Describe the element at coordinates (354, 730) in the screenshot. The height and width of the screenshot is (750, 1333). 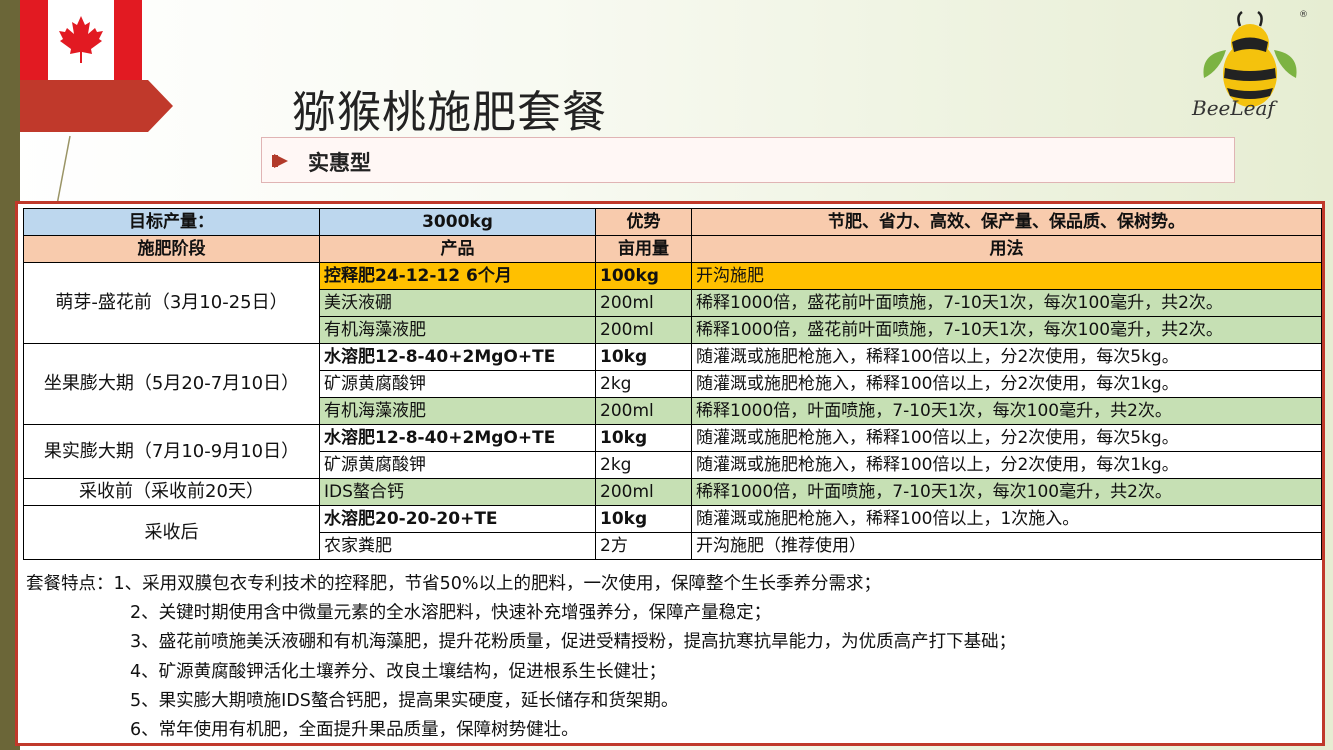
I see `note-line: 6、常年使用有机肥，全面提升果品质量，保障树势健壮。` at that location.